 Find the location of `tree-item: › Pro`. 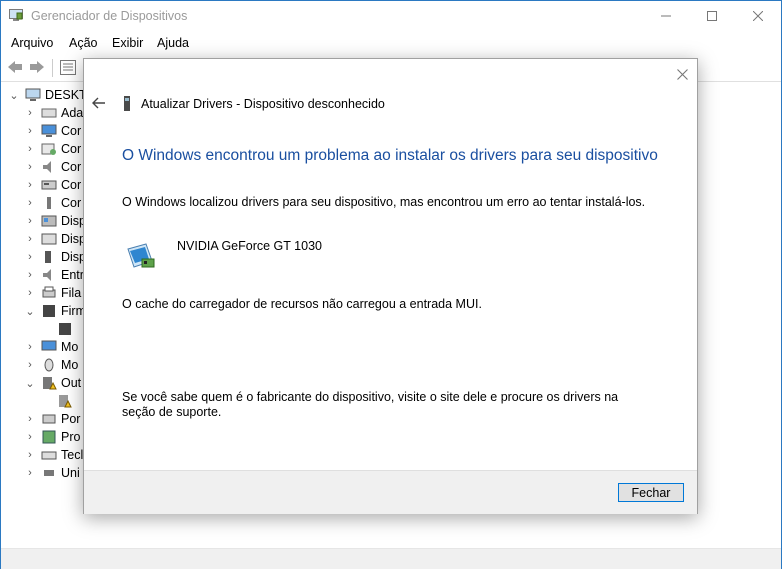

tree-item: › Pro is located at coordinates (52, 437).